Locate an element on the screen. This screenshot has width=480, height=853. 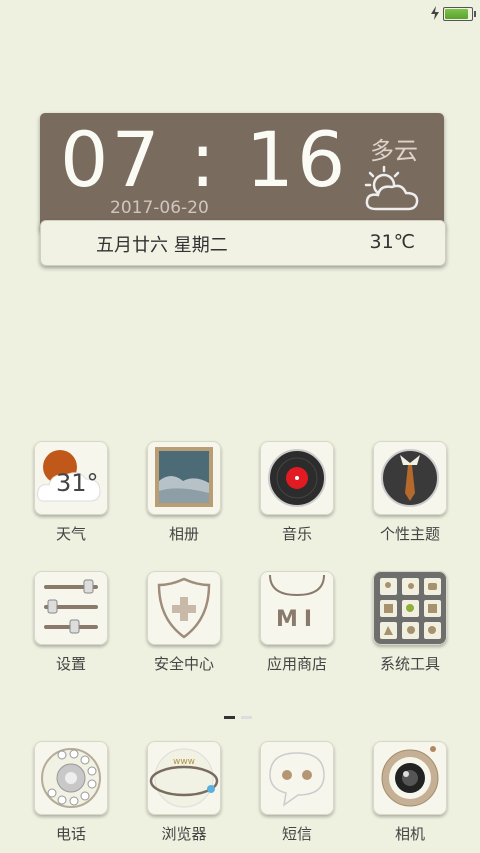
themes-app is located at coordinates (410, 478).